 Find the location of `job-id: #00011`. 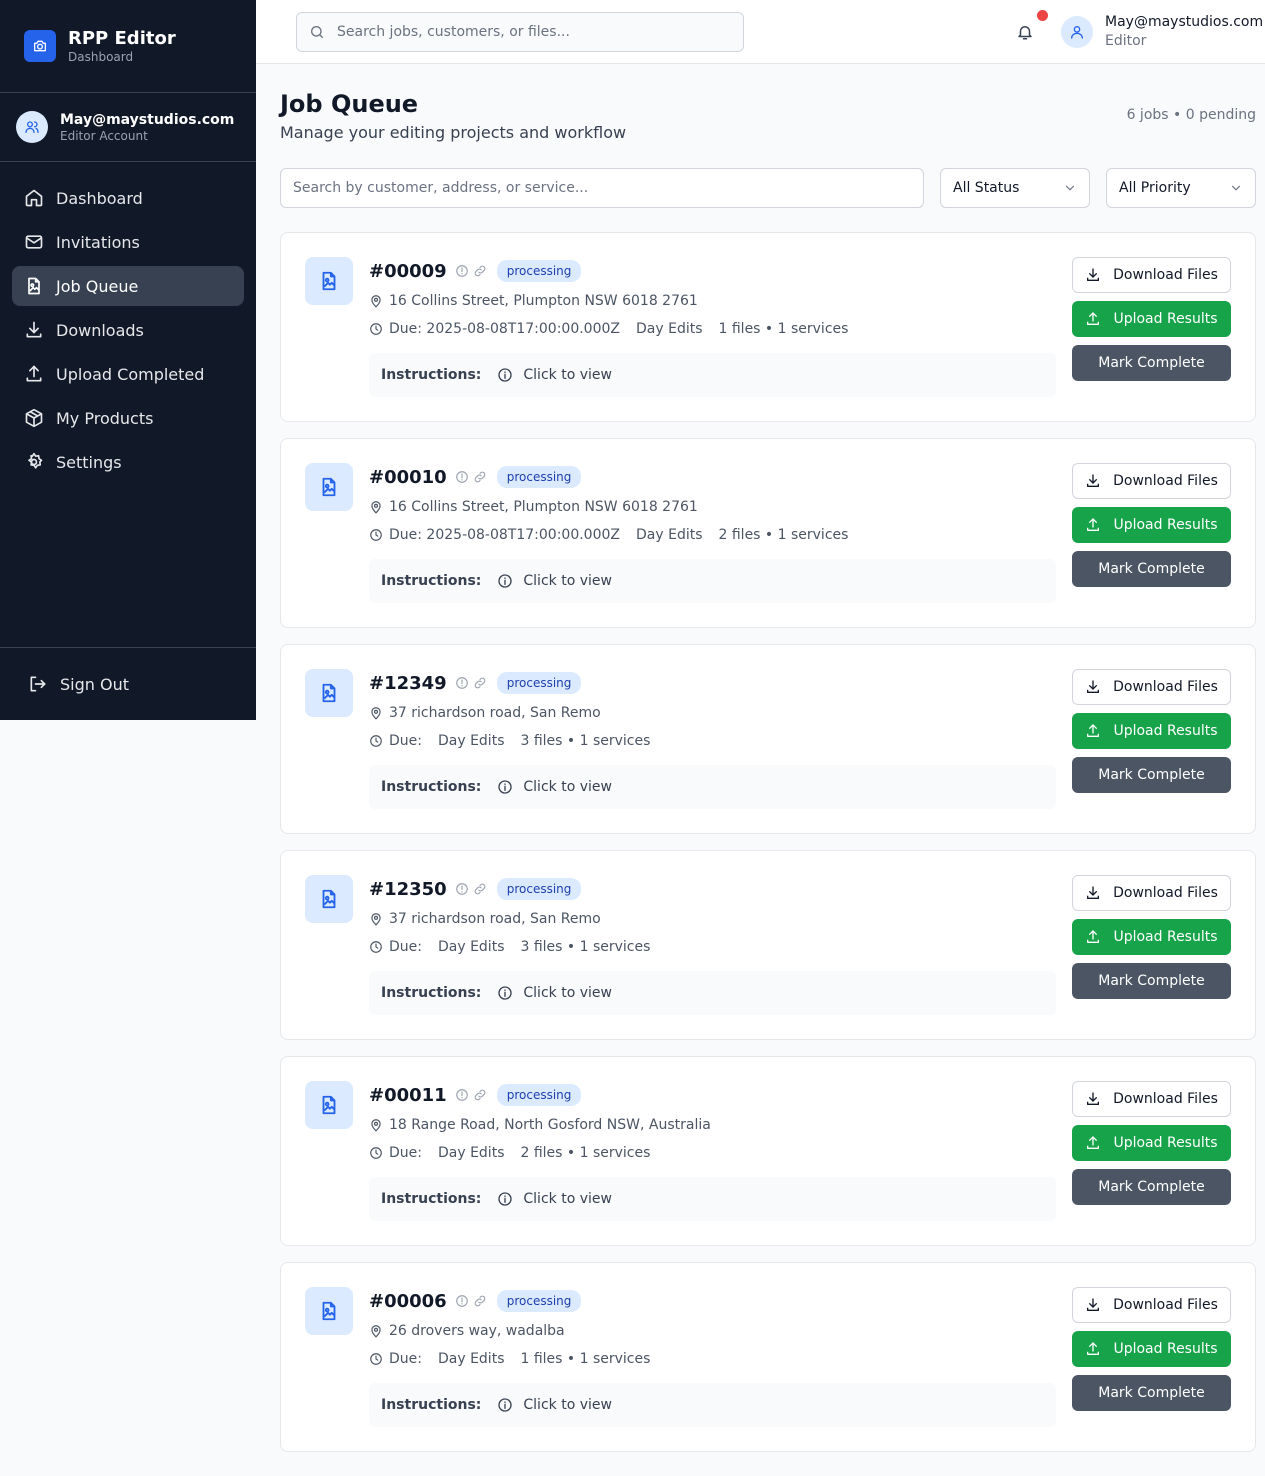

job-id: #00011 is located at coordinates (408, 1095).